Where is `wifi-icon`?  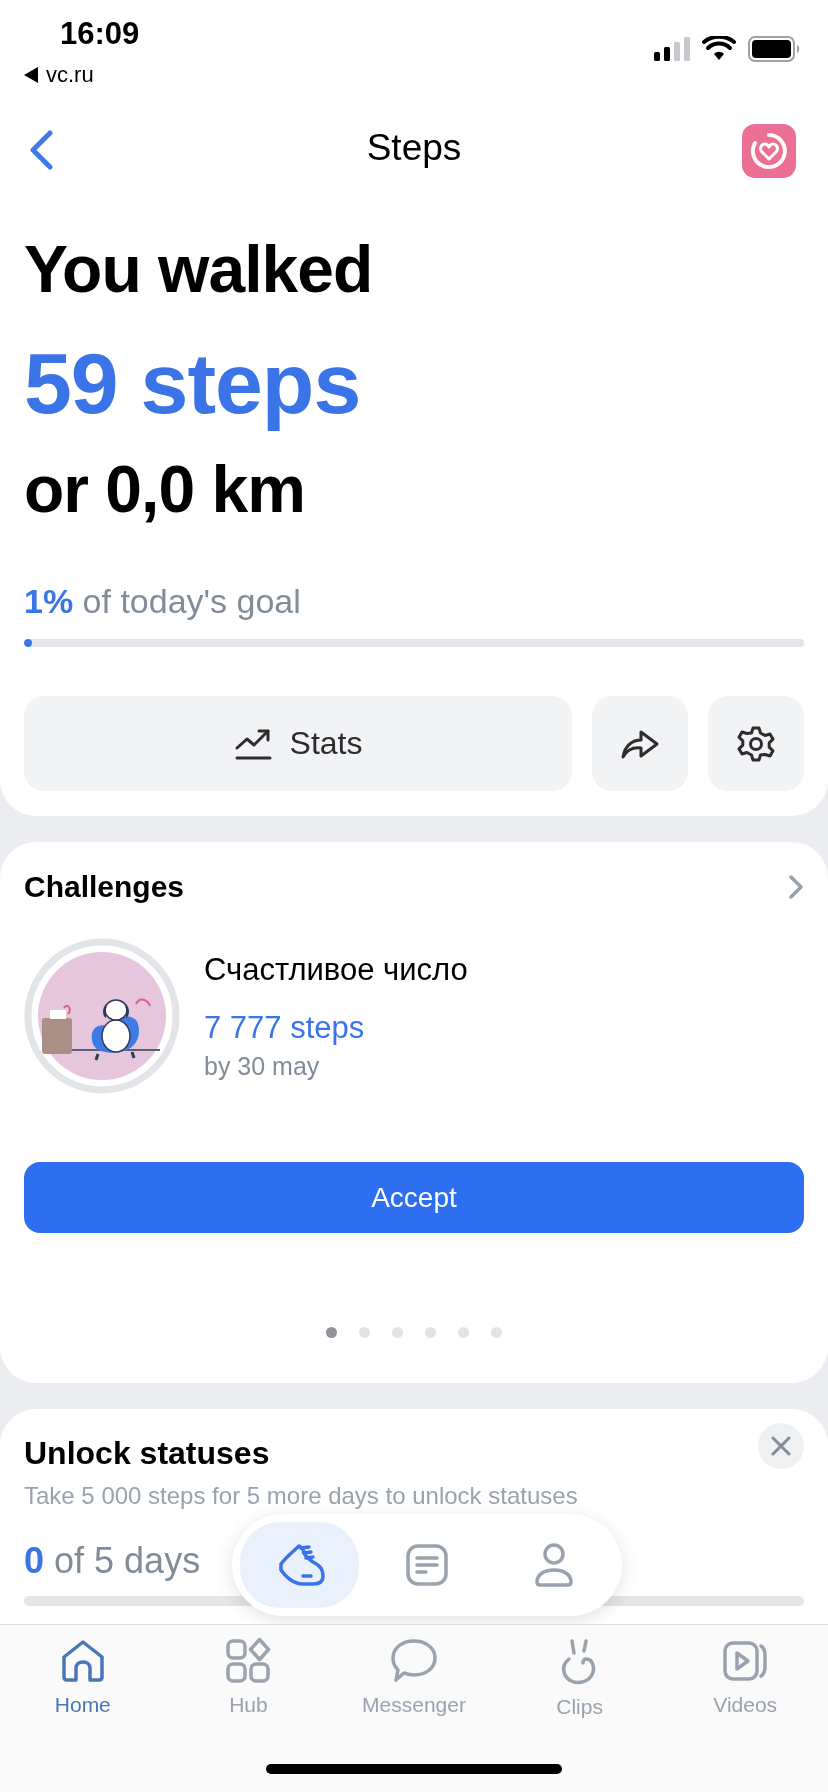 wifi-icon is located at coordinates (719, 49).